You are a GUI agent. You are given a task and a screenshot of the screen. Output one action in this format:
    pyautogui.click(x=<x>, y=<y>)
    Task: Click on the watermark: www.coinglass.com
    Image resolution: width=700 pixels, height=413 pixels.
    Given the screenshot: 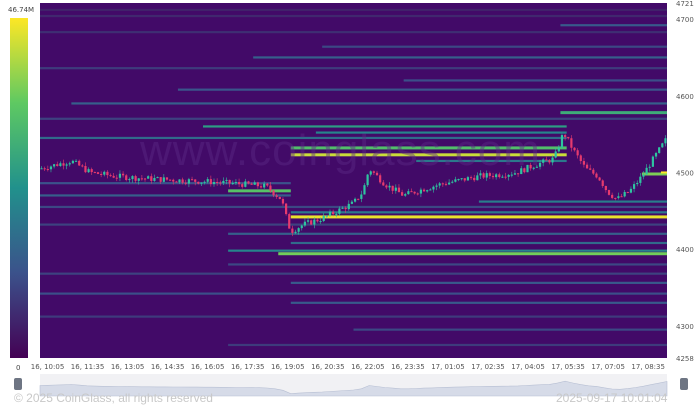 What is the action you would take?
    pyautogui.click(x=340, y=150)
    